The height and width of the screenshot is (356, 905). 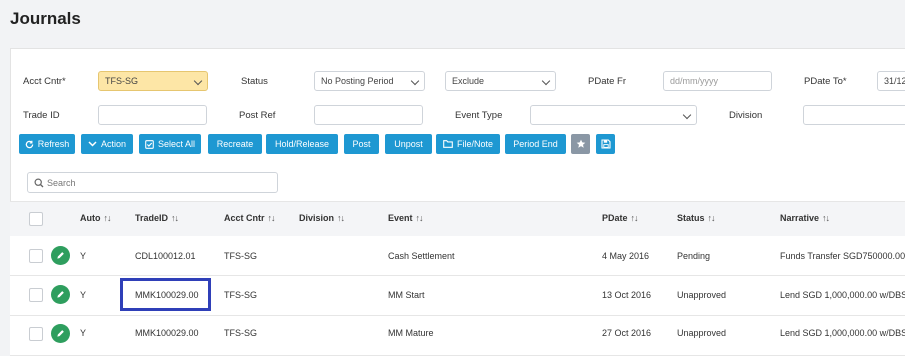 I want to click on favorite-button, so click(x=580, y=144).